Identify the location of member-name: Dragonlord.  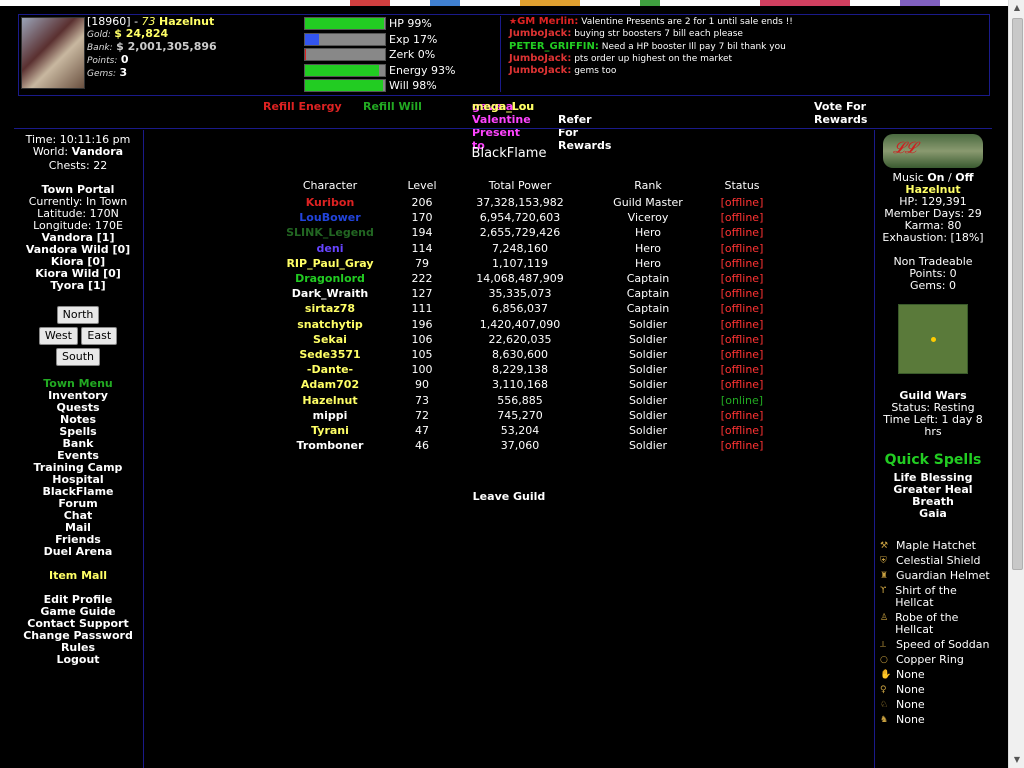
(330, 278).